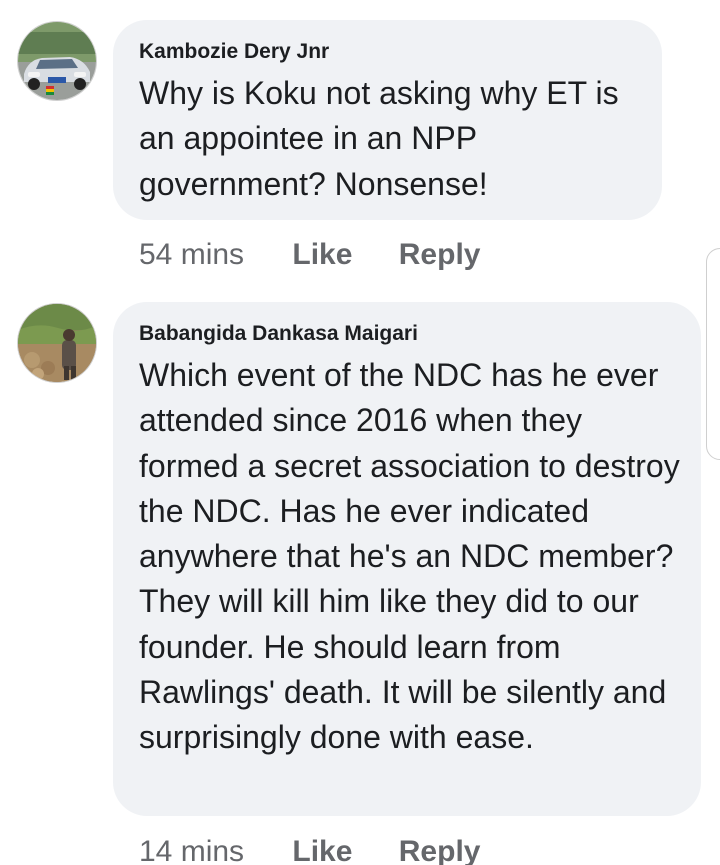 The height and width of the screenshot is (865, 720). Describe the element at coordinates (191, 849) in the screenshot. I see `comment-timestamp: 14 mins` at that location.